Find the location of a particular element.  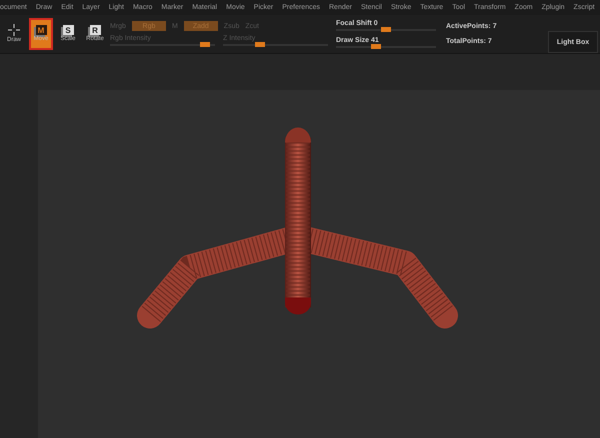

letter-icon: R is located at coordinates (95, 30).